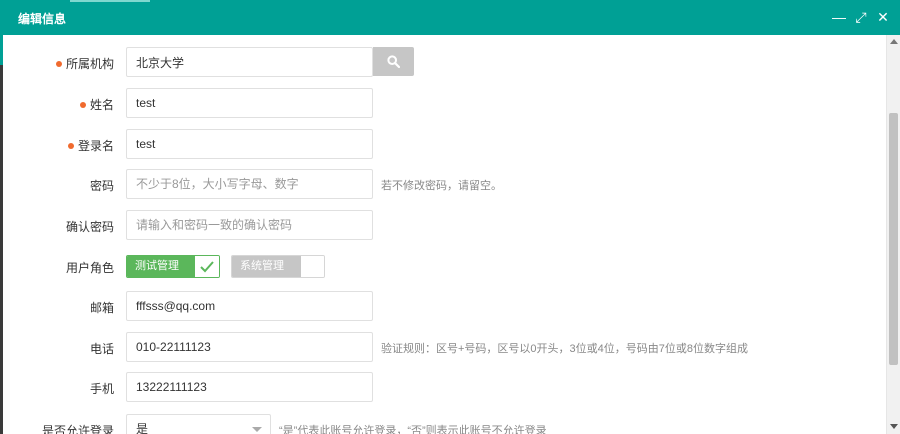  What do you see at coordinates (101, 349) in the screenshot?
I see `phone-label: 电话` at bounding box center [101, 349].